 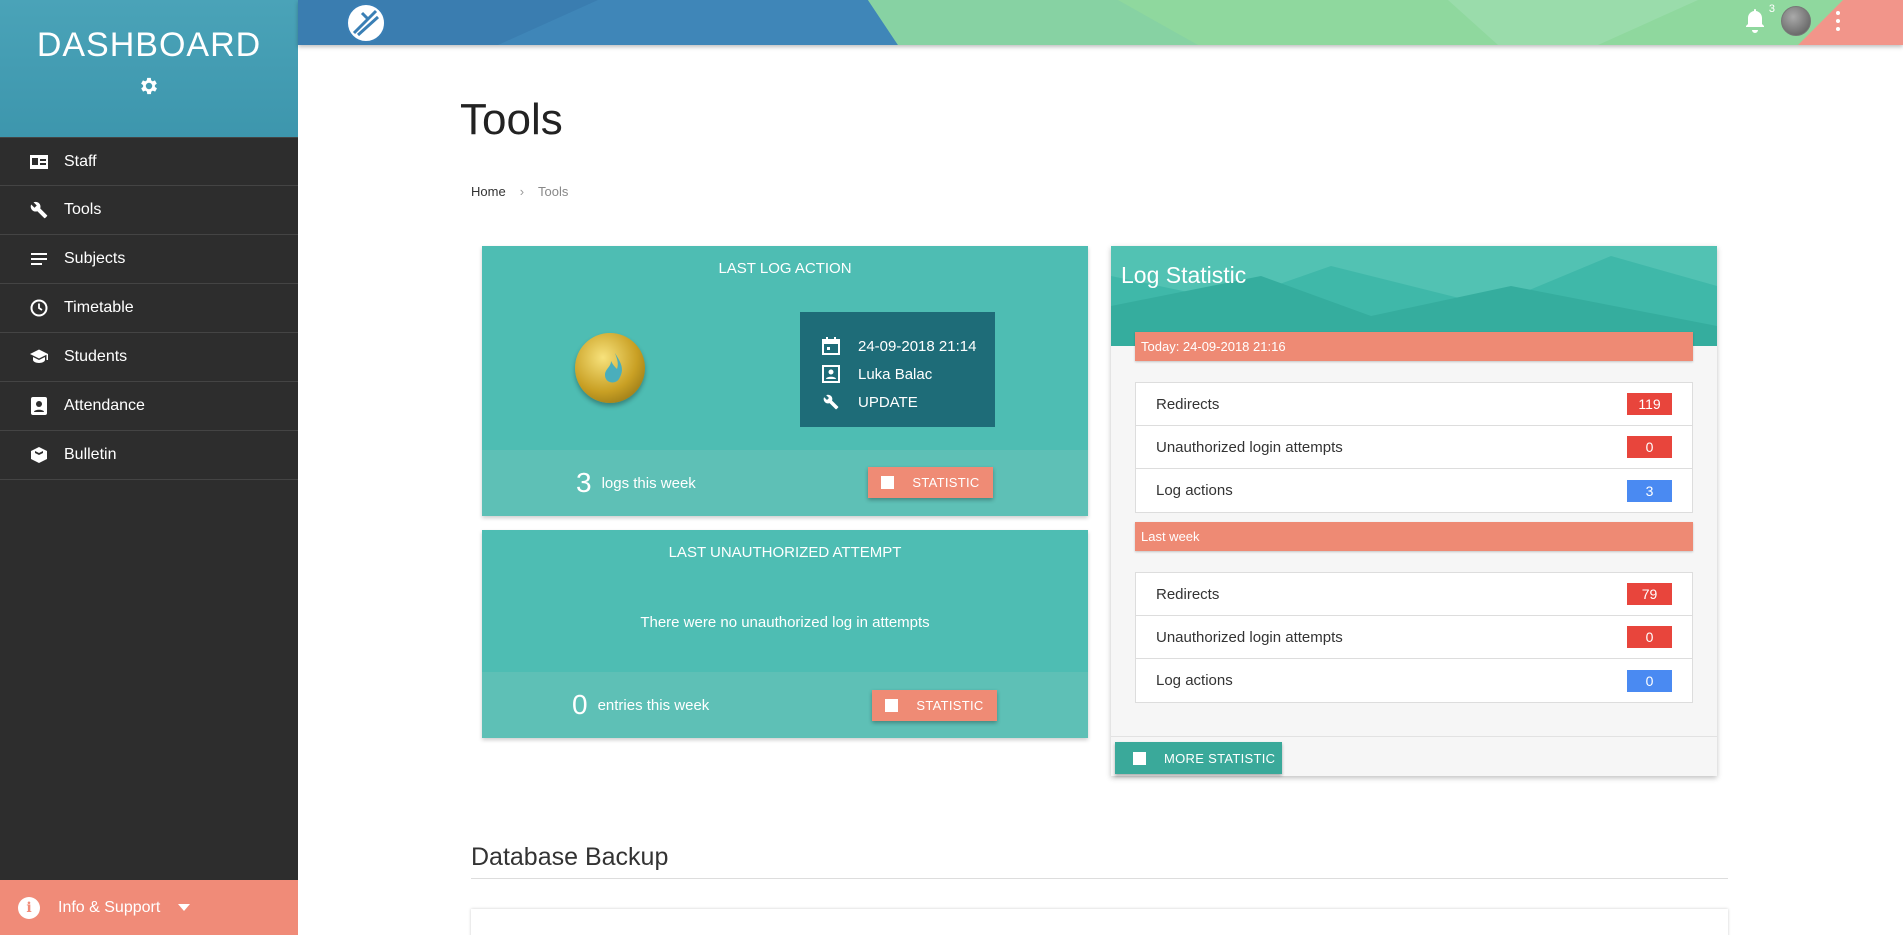 What do you see at coordinates (1414, 680) in the screenshot?
I see `list-item: Log actions 0` at bounding box center [1414, 680].